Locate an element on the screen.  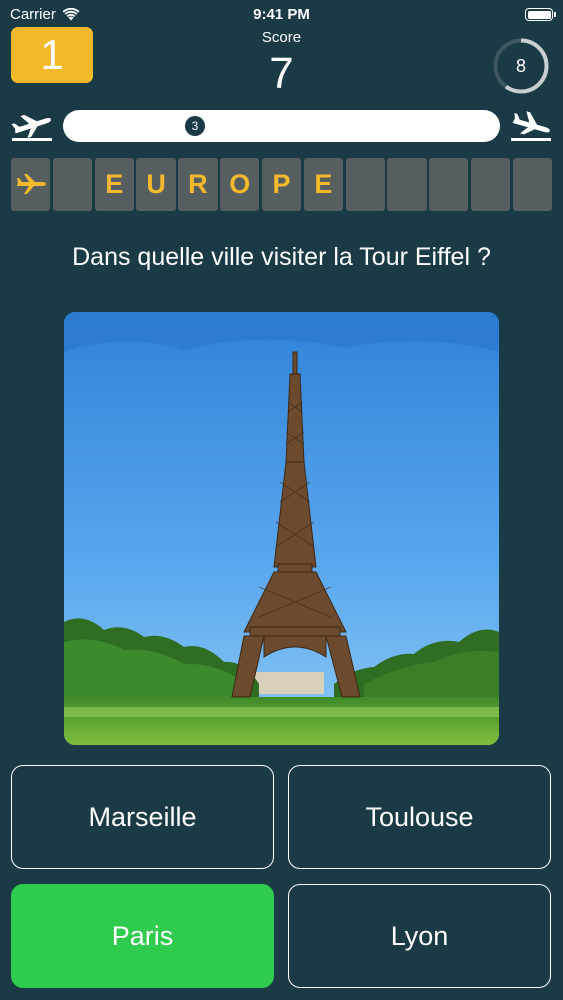
score-label: Score is located at coordinates (281, 37).